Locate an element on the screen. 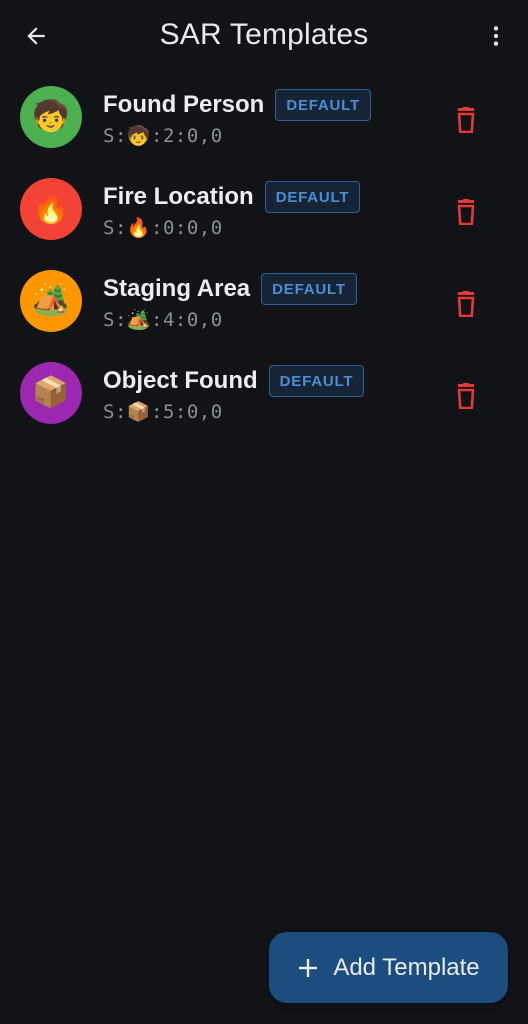 The width and height of the screenshot is (528, 1024). plus-icon is located at coordinates (308, 967).